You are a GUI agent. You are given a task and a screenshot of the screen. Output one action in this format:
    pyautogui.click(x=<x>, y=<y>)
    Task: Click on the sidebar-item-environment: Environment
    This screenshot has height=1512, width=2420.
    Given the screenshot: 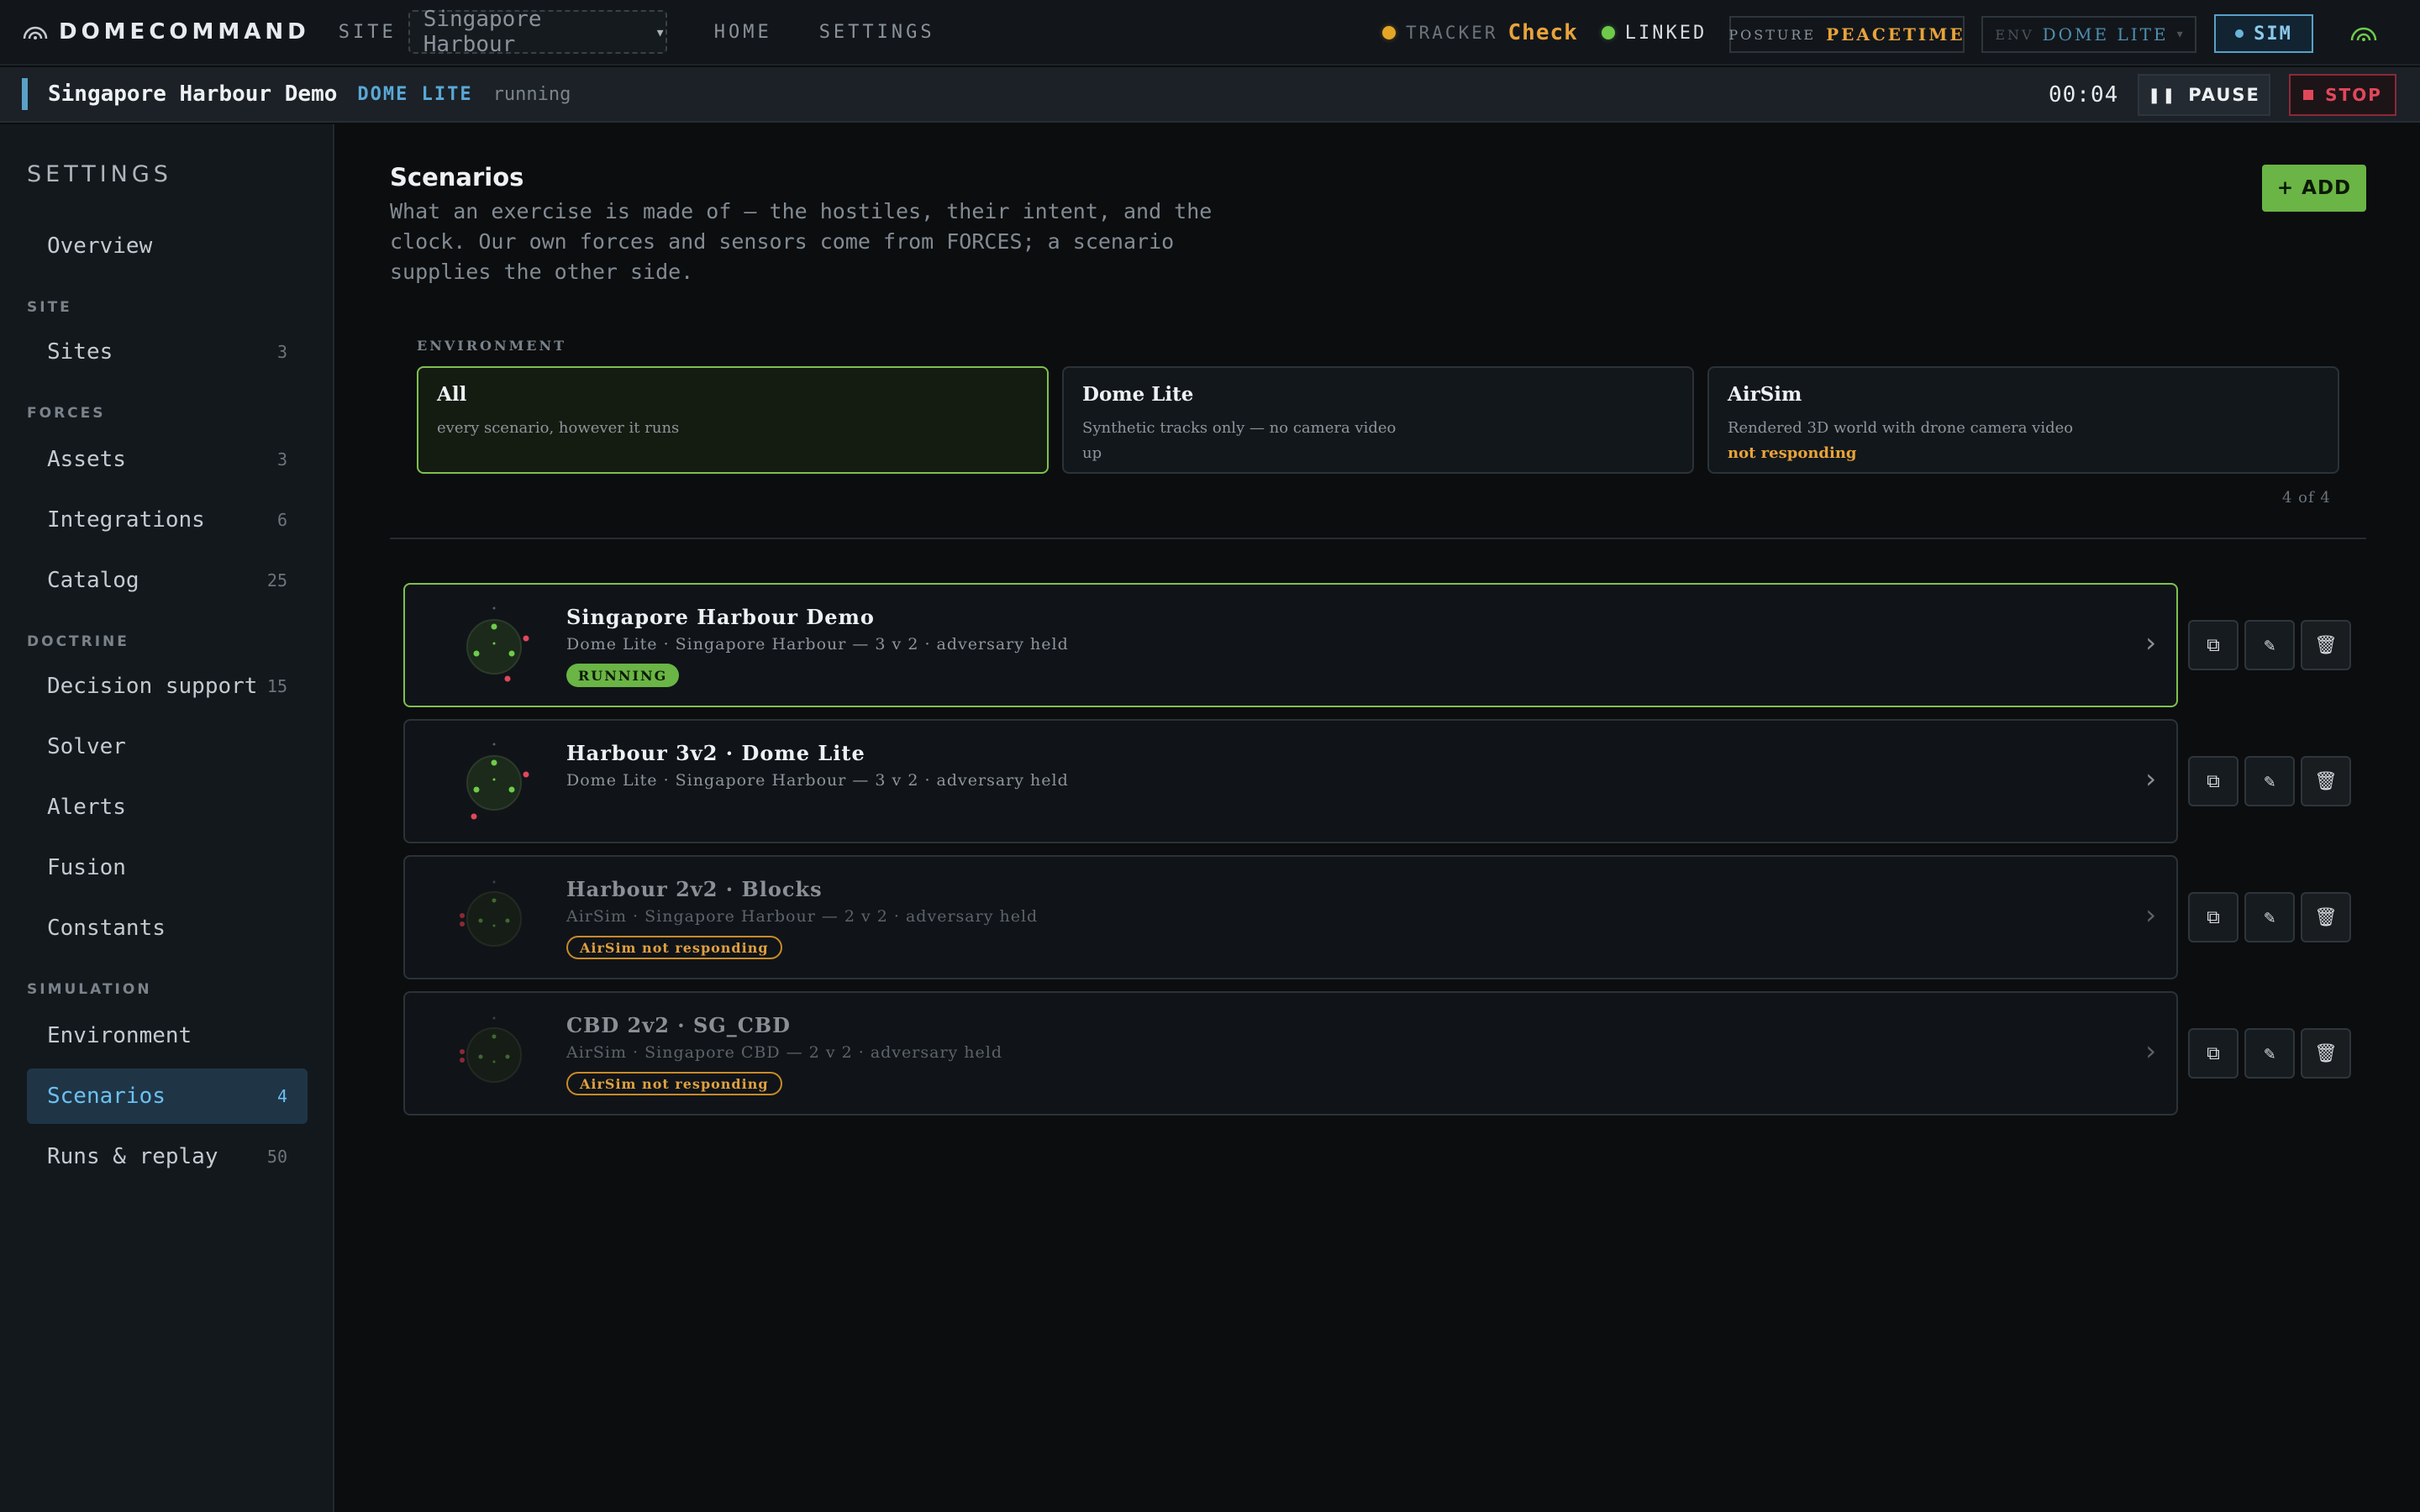 What is the action you would take?
    pyautogui.click(x=167, y=1035)
    